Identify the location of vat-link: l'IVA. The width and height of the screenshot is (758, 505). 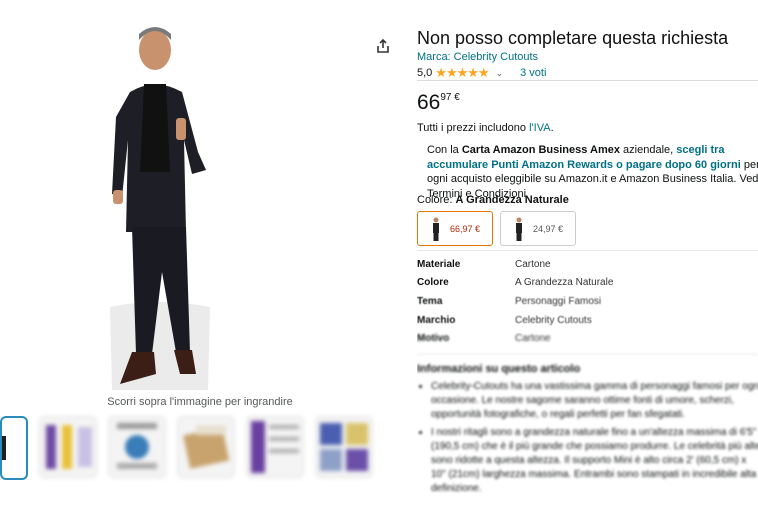
(539, 128).